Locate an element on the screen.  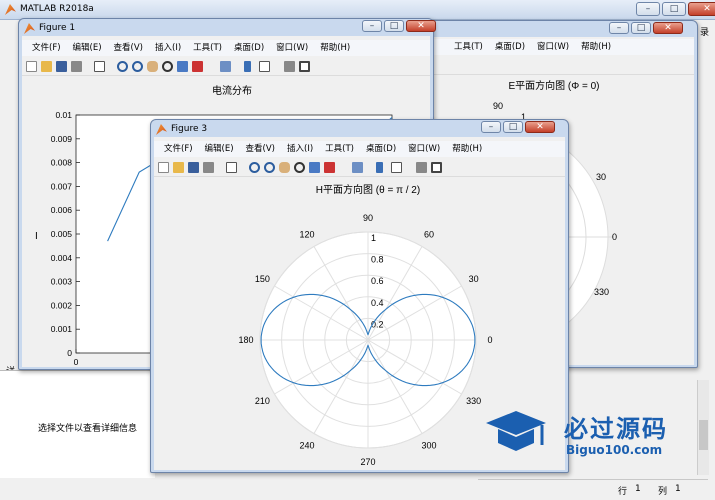
y-tick-label: 0.01 is located at coordinates (63, 115).